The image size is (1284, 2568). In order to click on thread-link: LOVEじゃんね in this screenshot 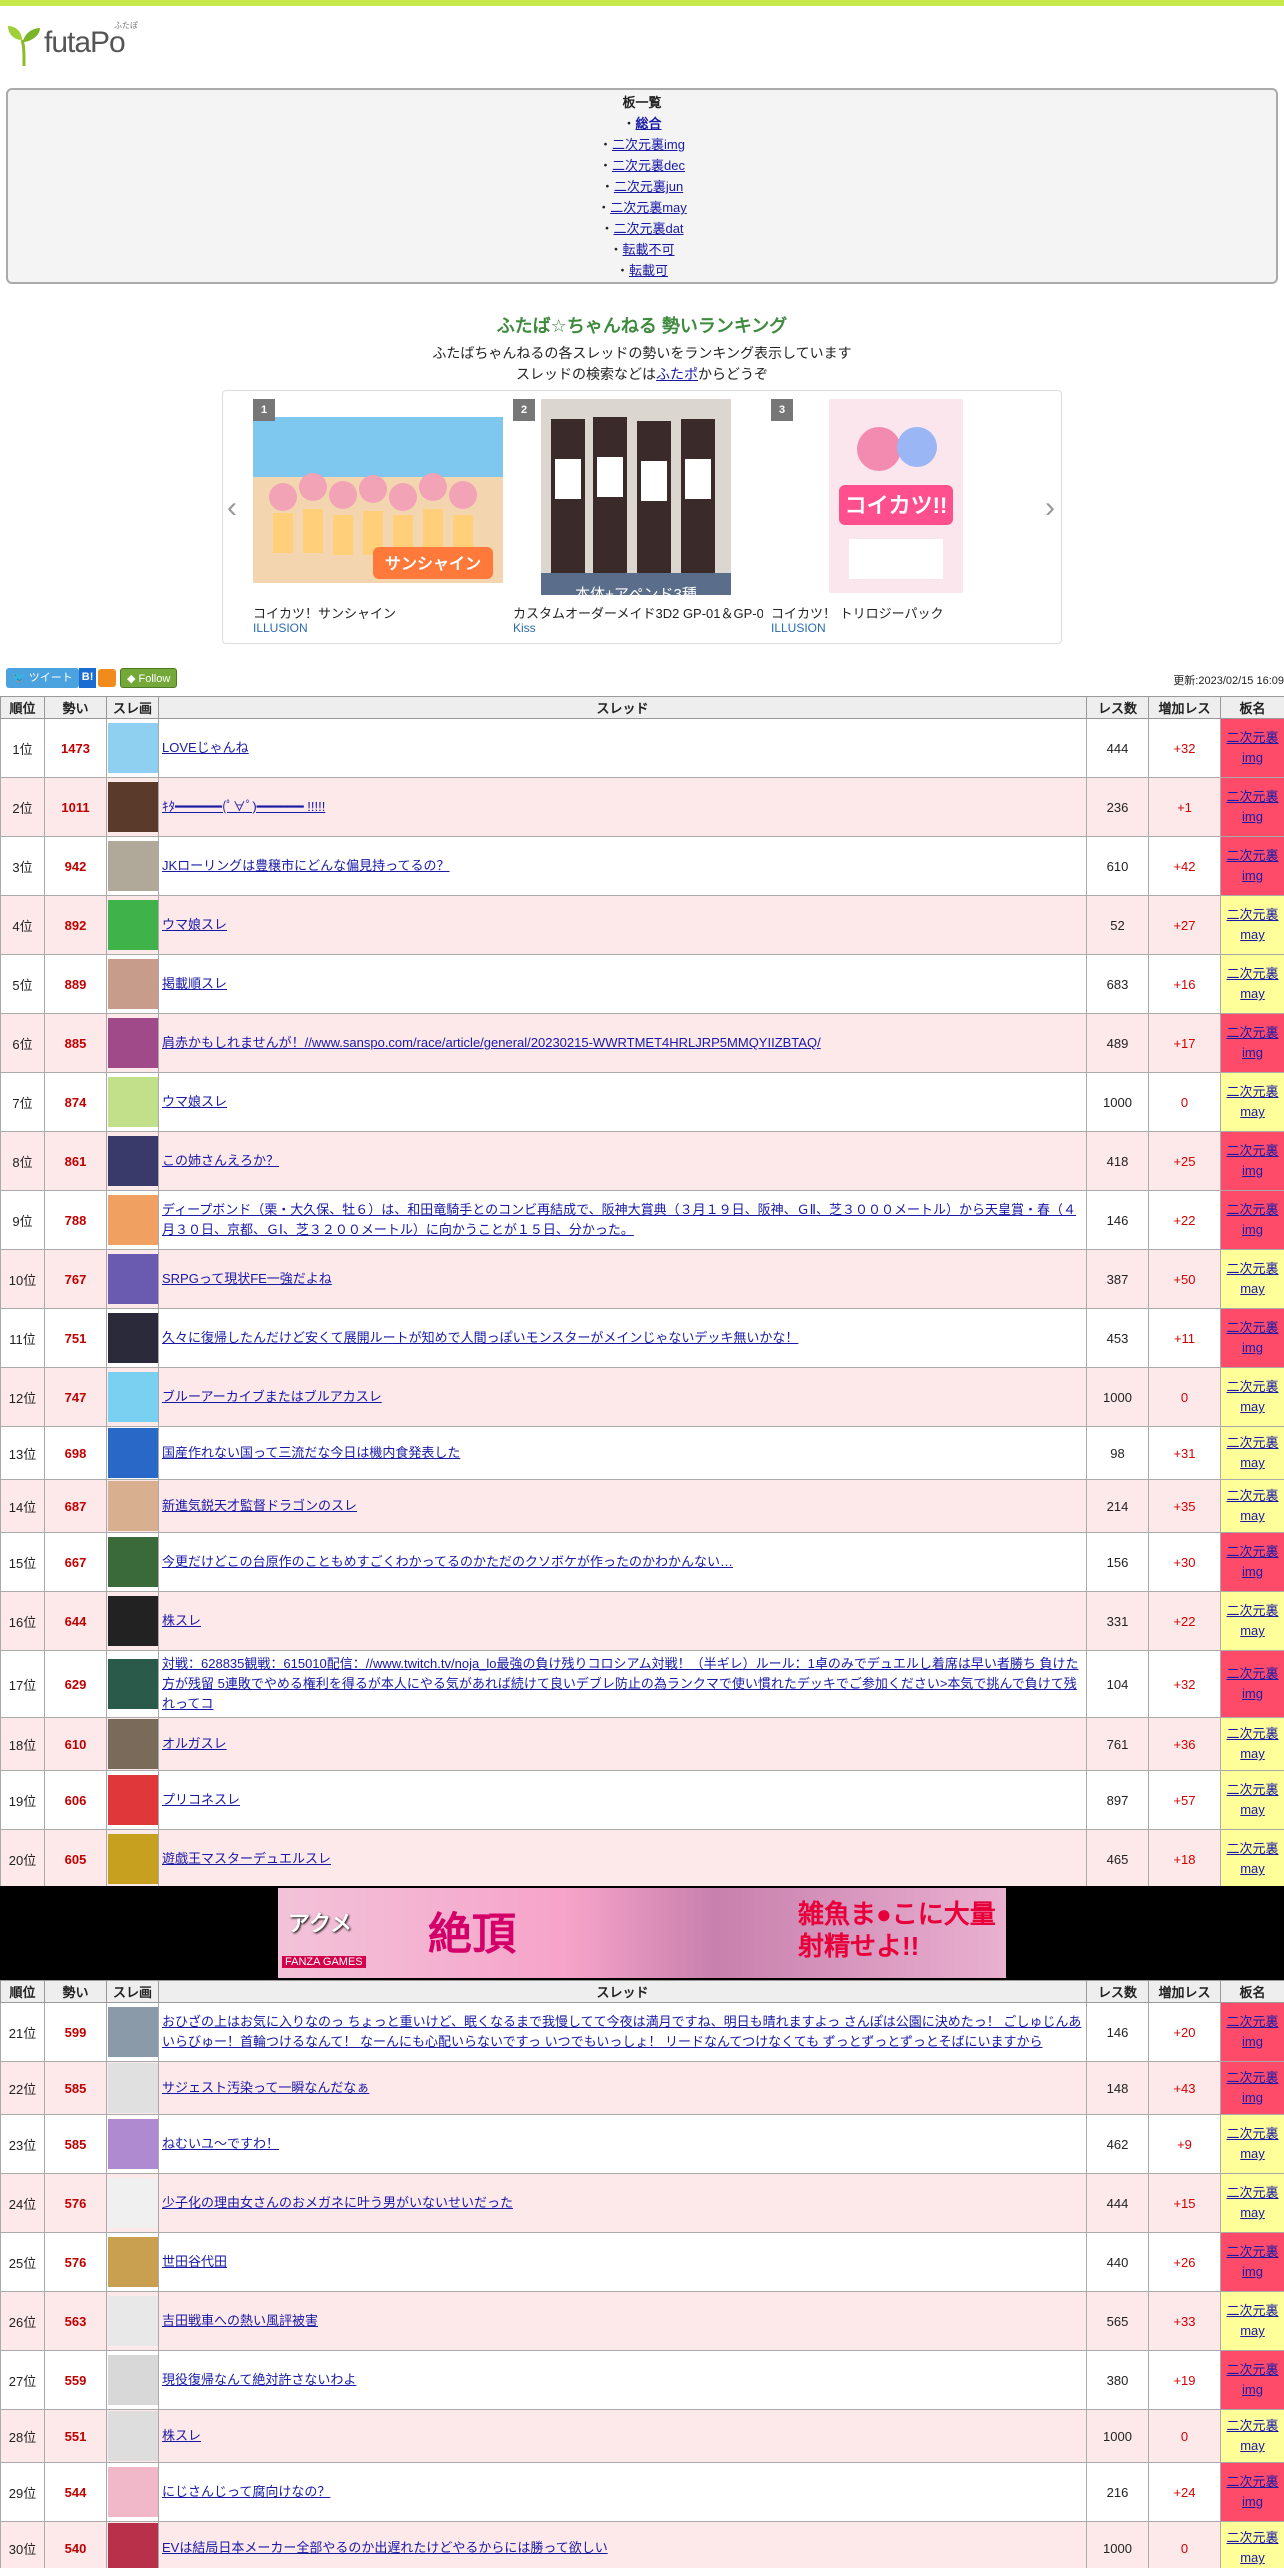, I will do `click(205, 747)`.